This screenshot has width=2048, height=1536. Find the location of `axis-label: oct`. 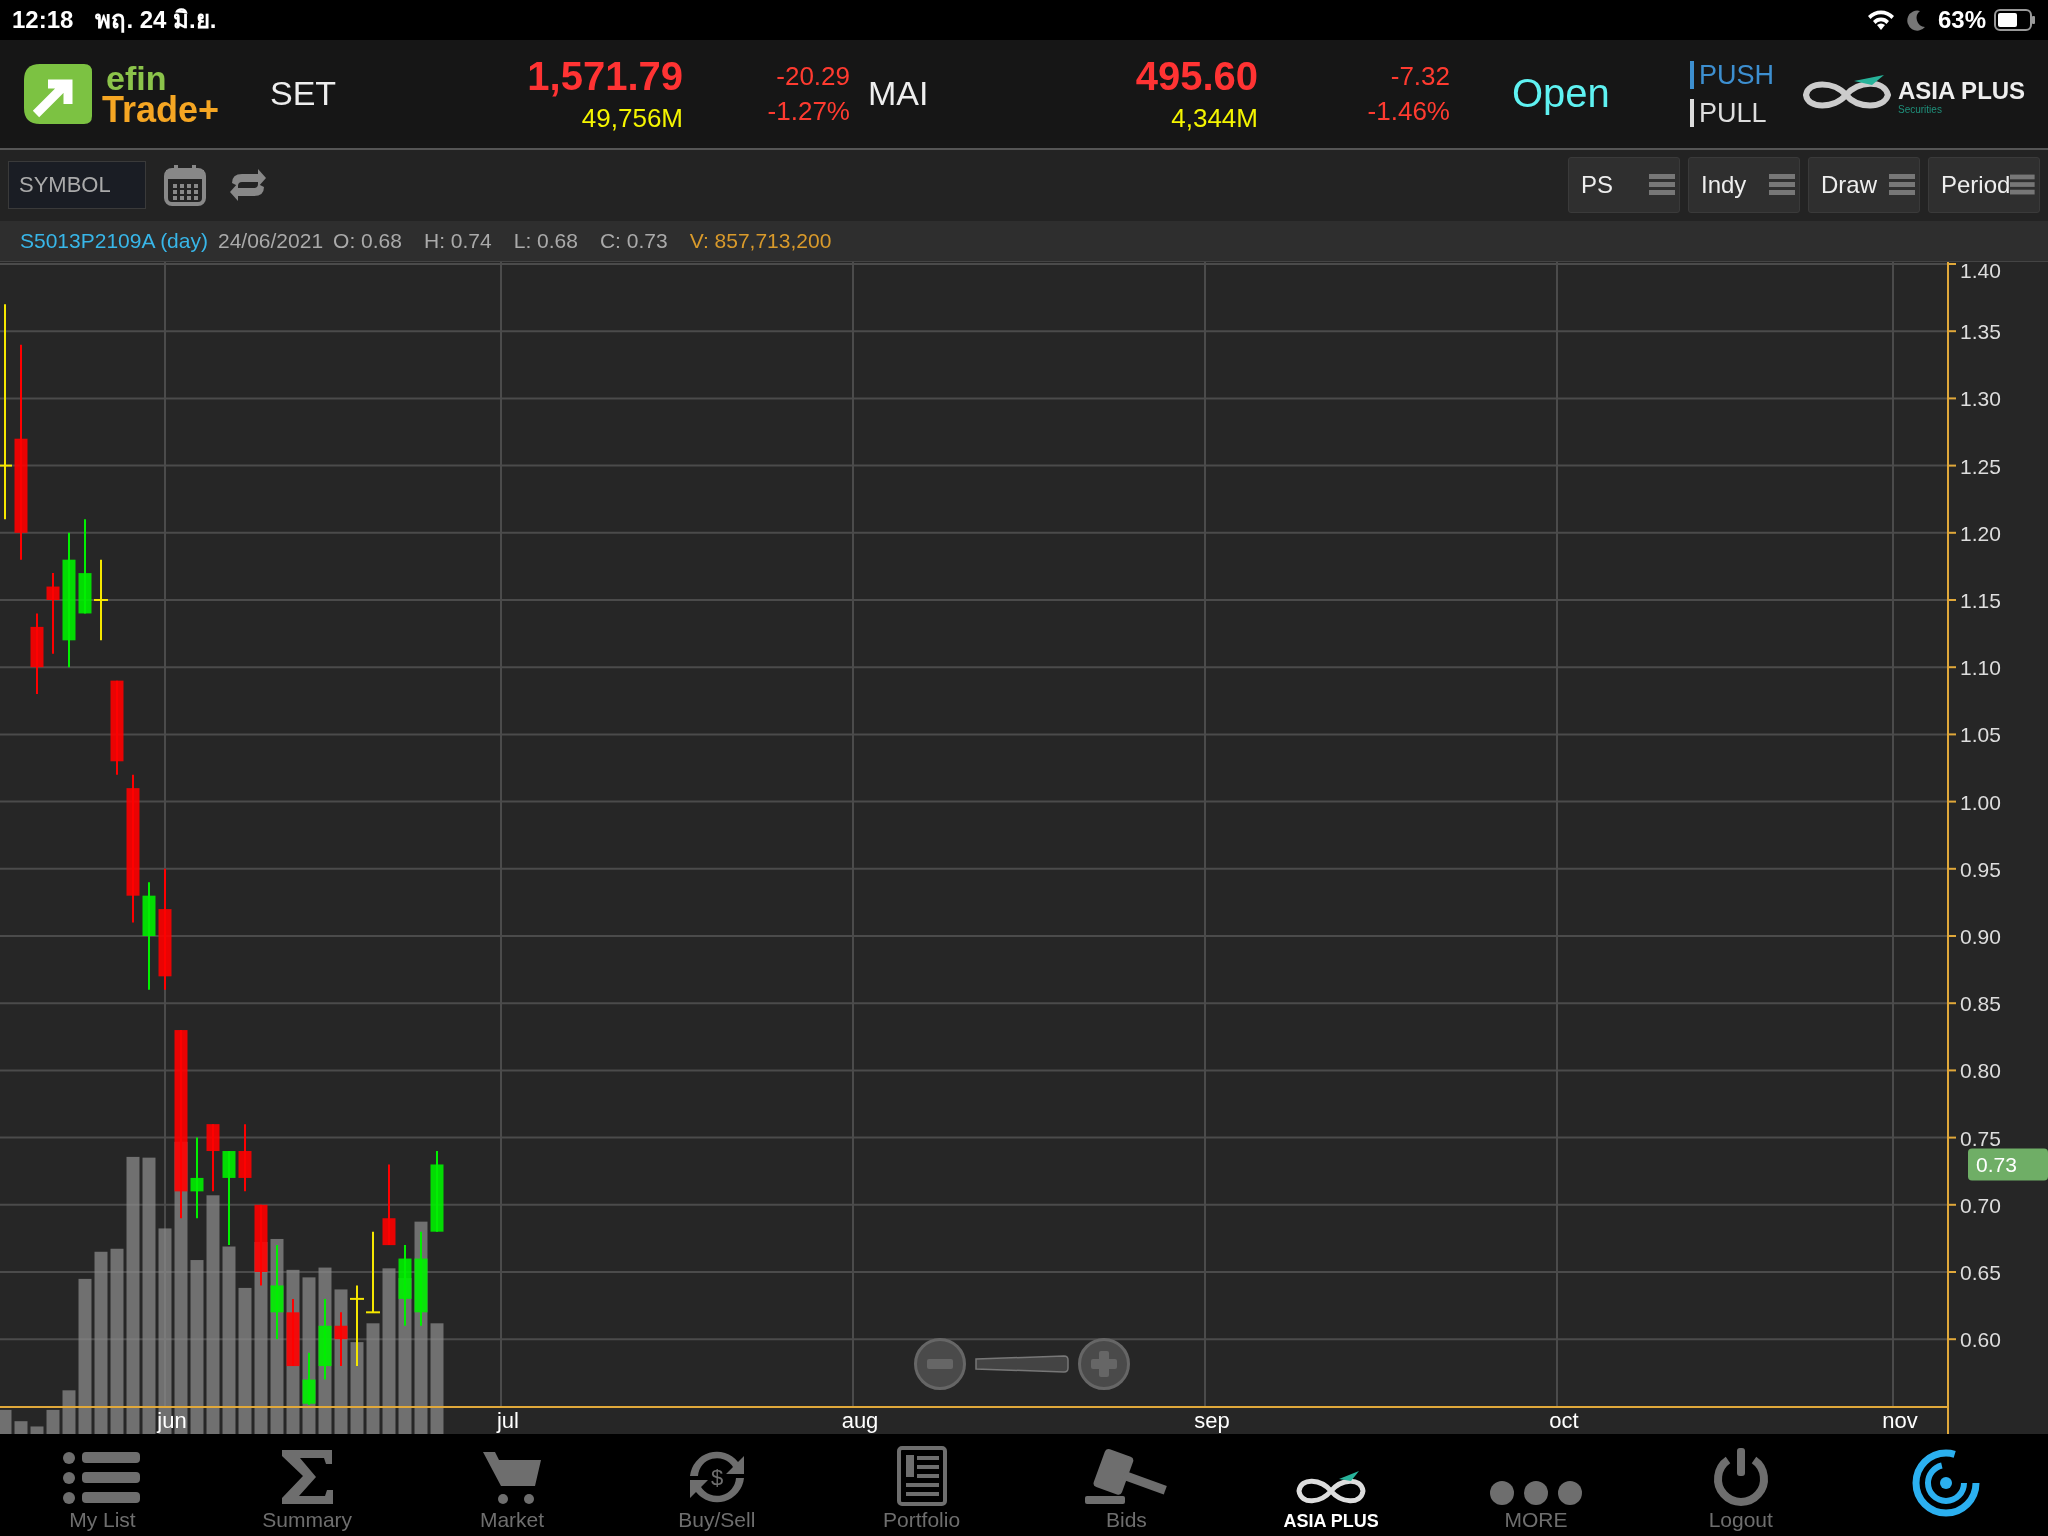

axis-label: oct is located at coordinates (1564, 1421).